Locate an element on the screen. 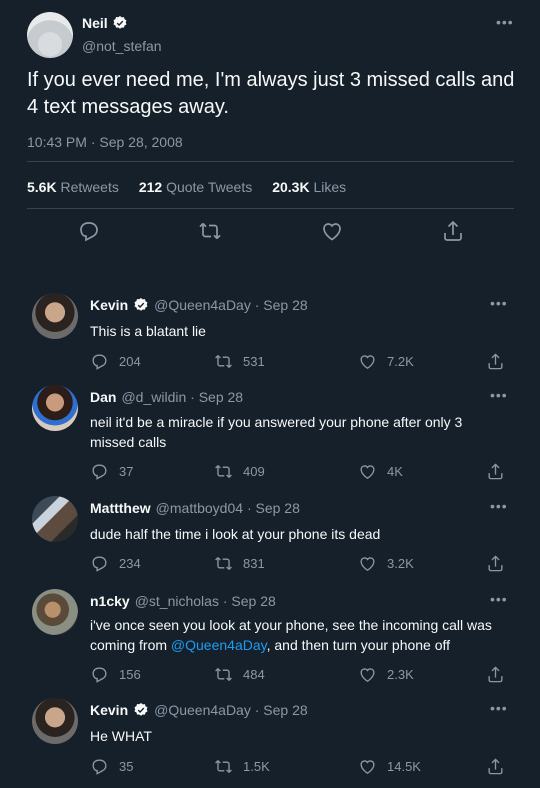  reply-header: n1cky @st_nicholas · Sep 28 is located at coordinates (183, 601).